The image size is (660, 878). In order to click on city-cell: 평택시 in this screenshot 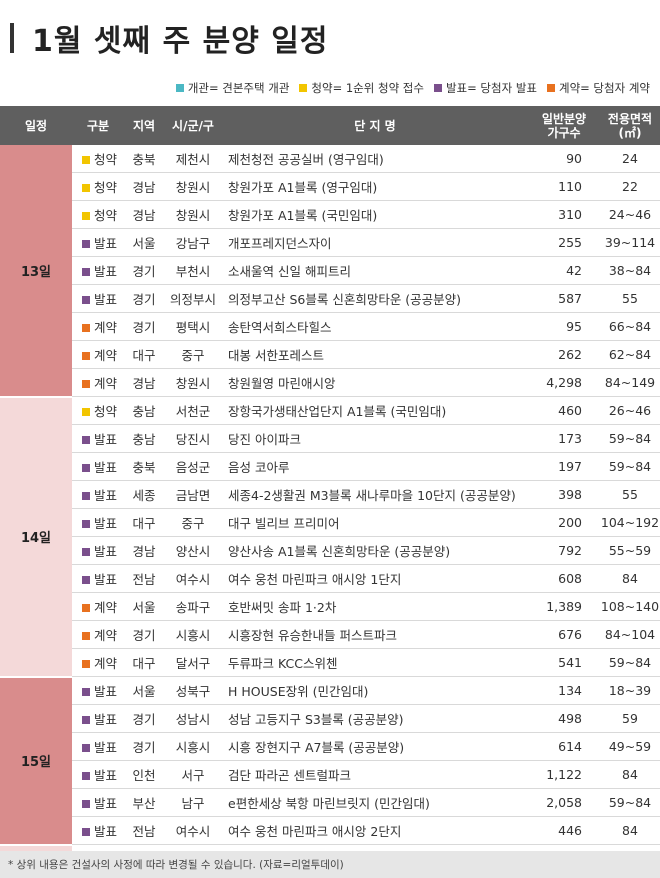, I will do `click(193, 326)`.